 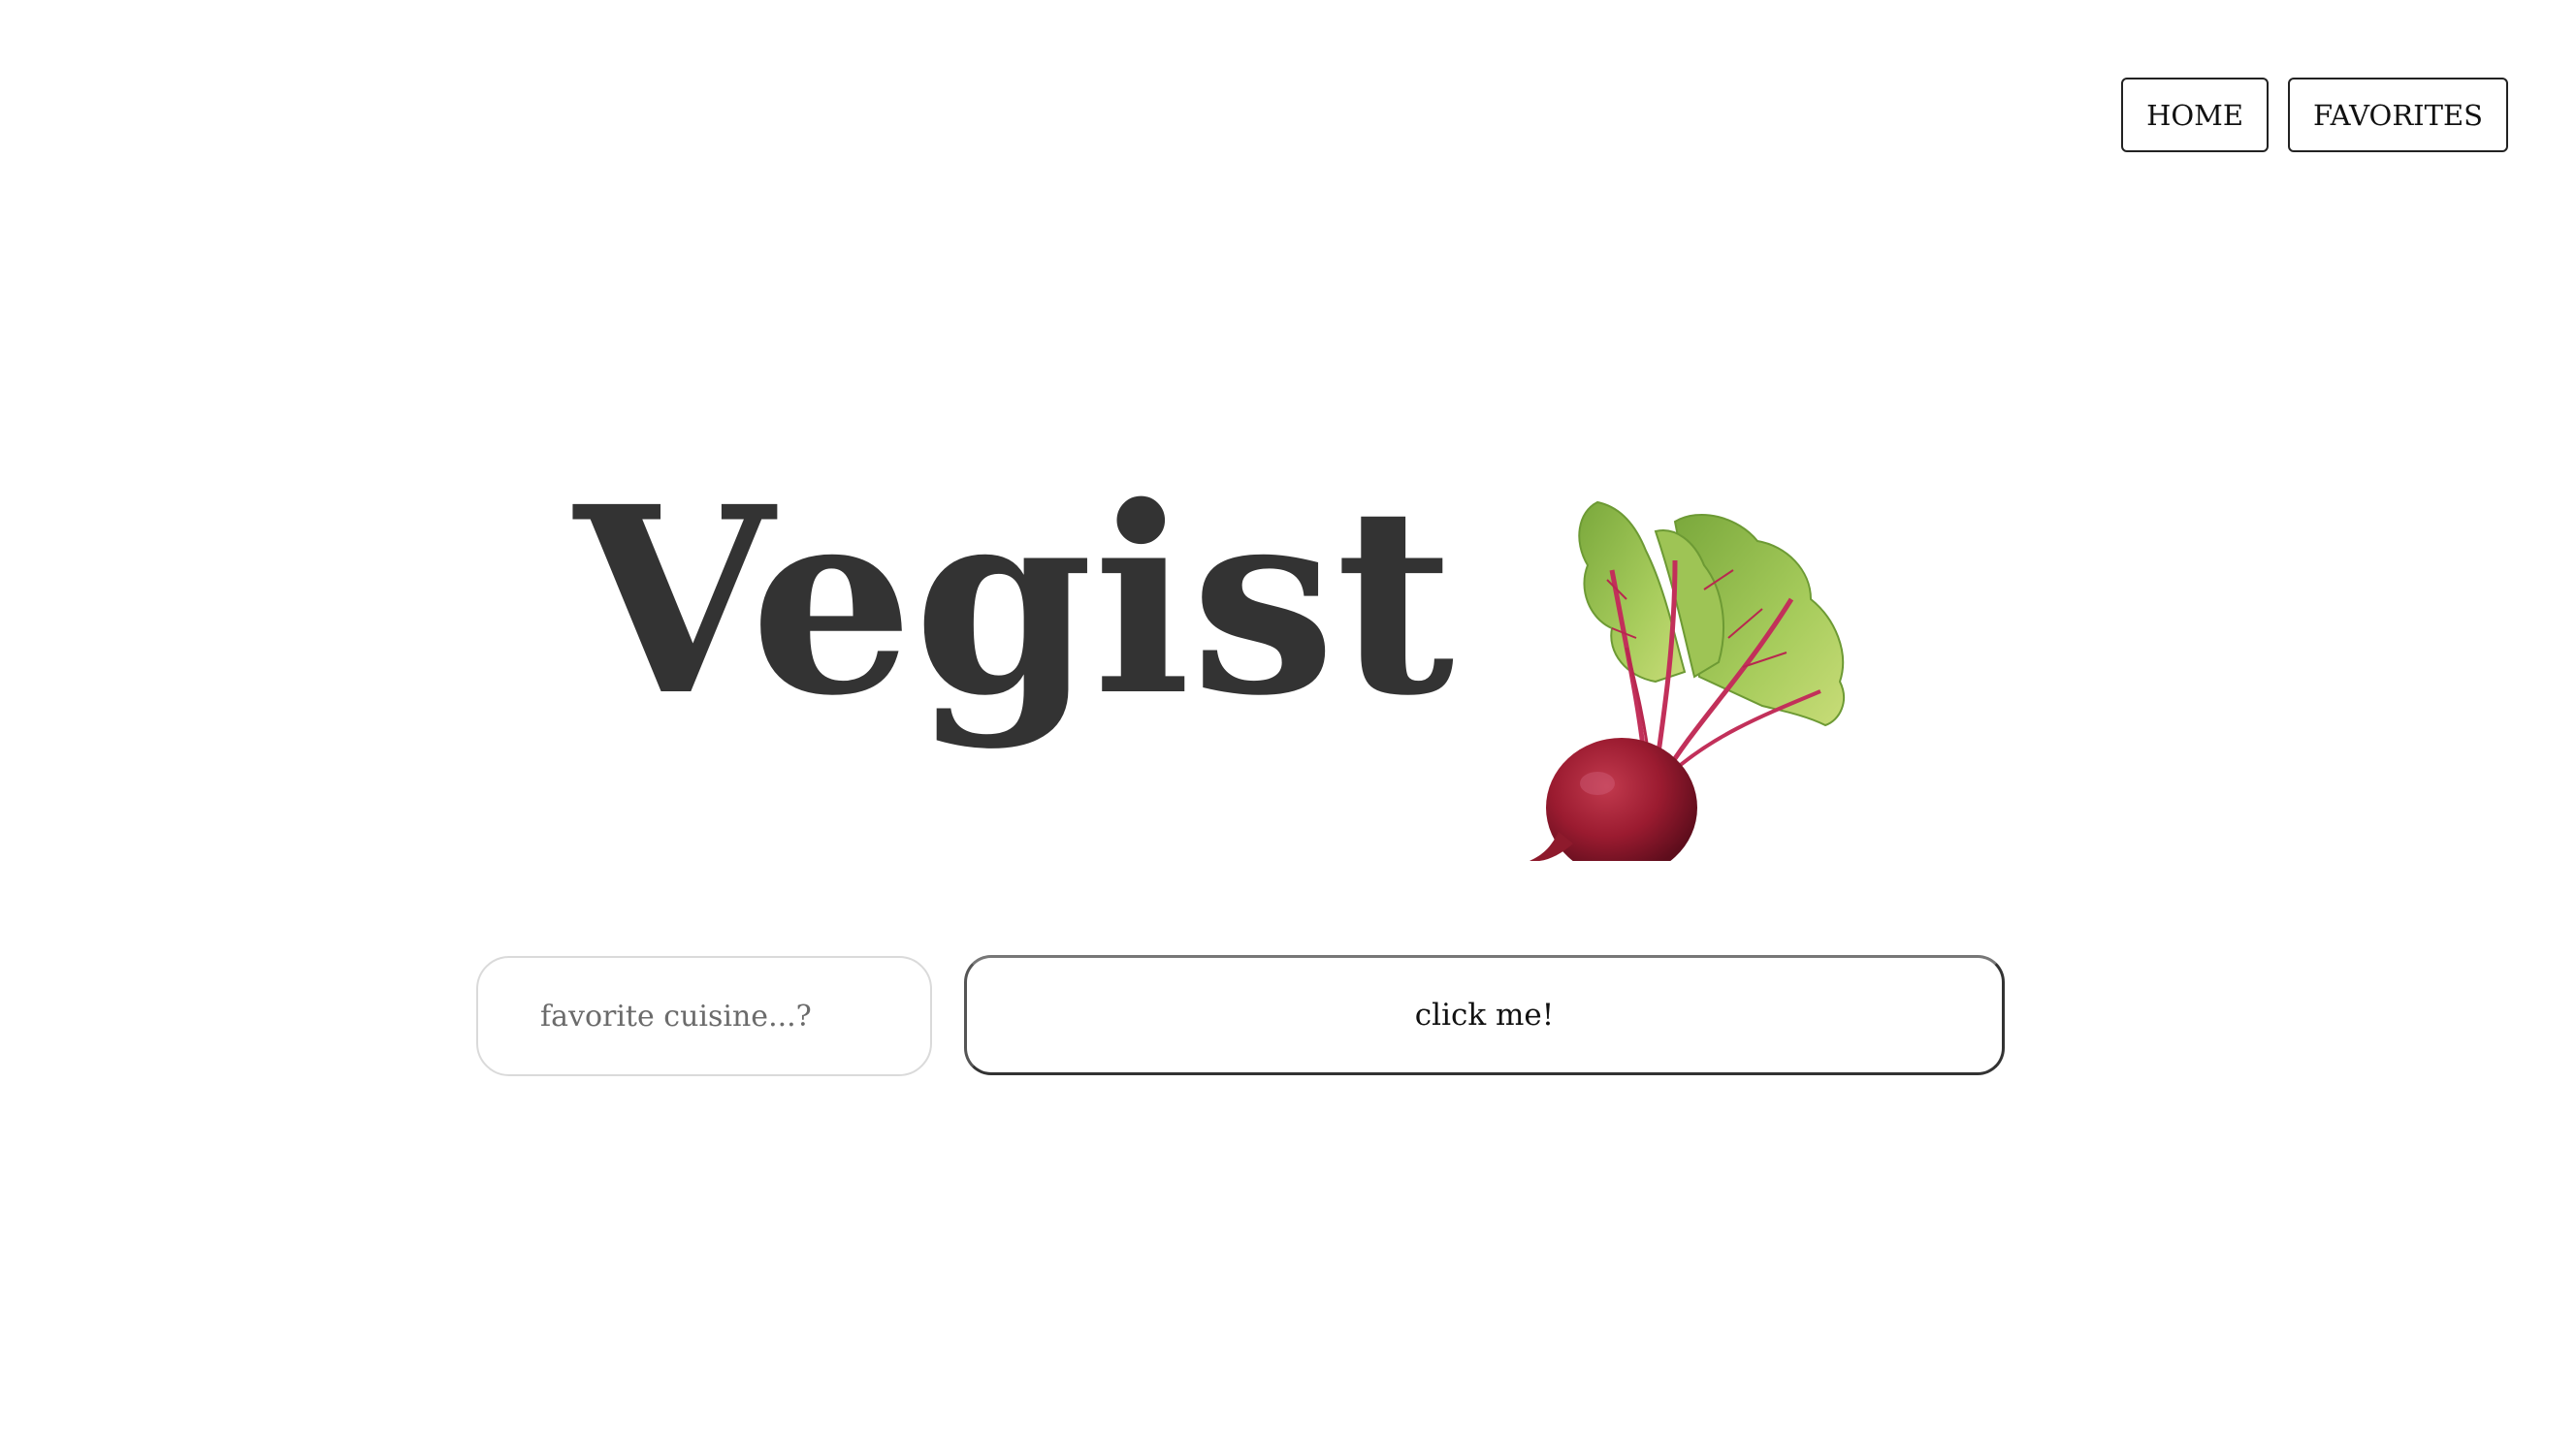 What do you see at coordinates (1687, 680) in the screenshot?
I see `beetroot-icon` at bounding box center [1687, 680].